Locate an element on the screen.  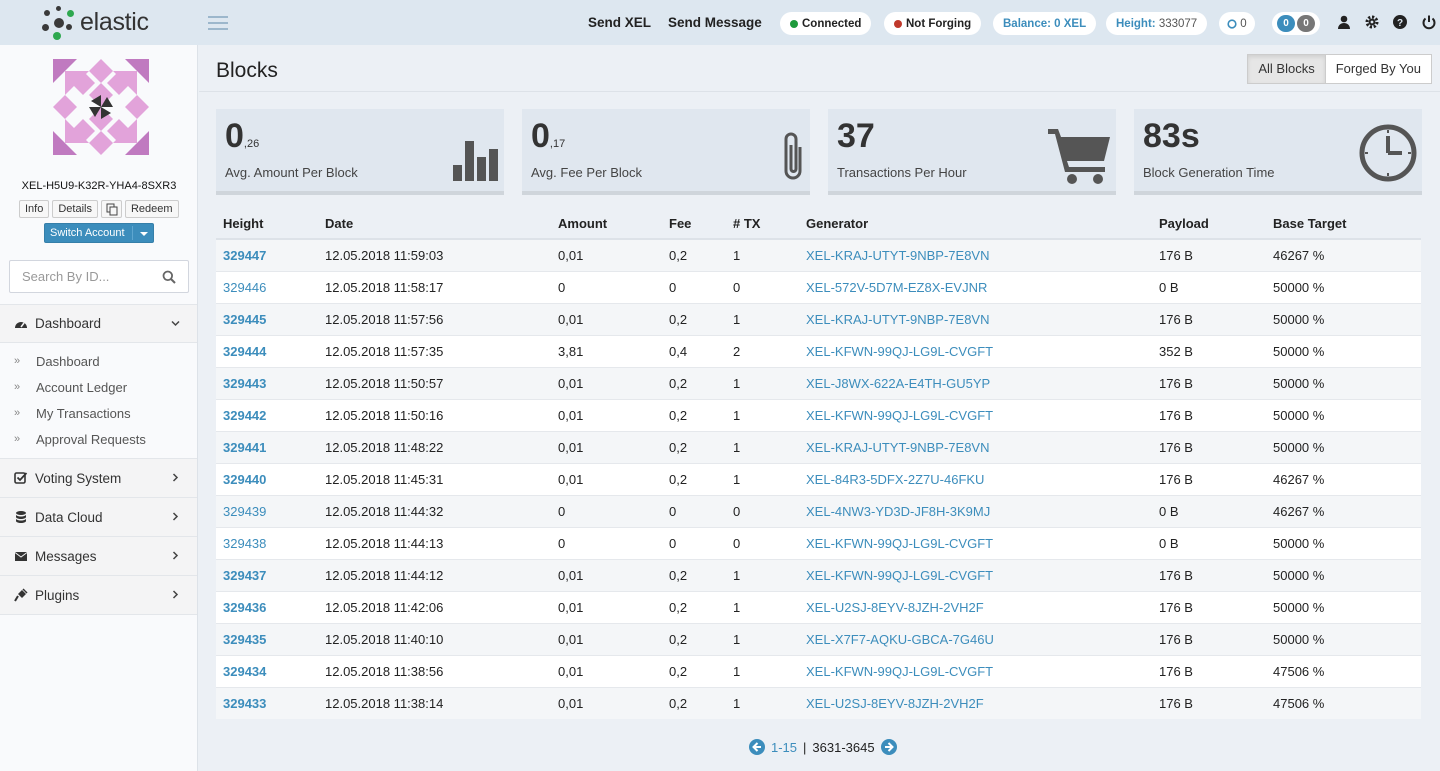
connection-status: Connected is located at coordinates (826, 23).